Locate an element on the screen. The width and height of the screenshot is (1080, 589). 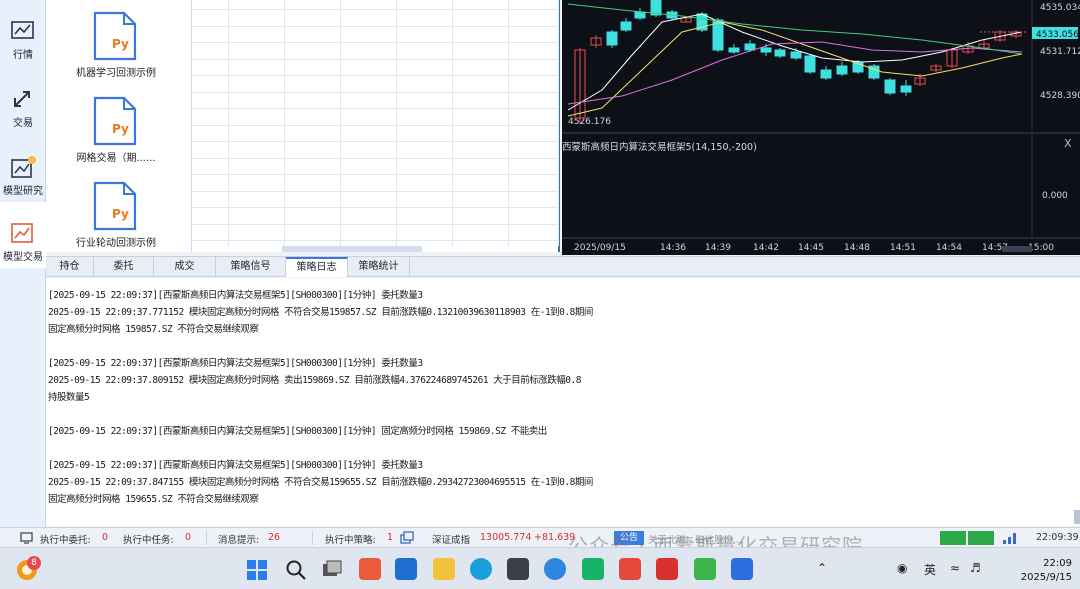
grid-horizontal-scrollbar is located at coordinates (352, 249).